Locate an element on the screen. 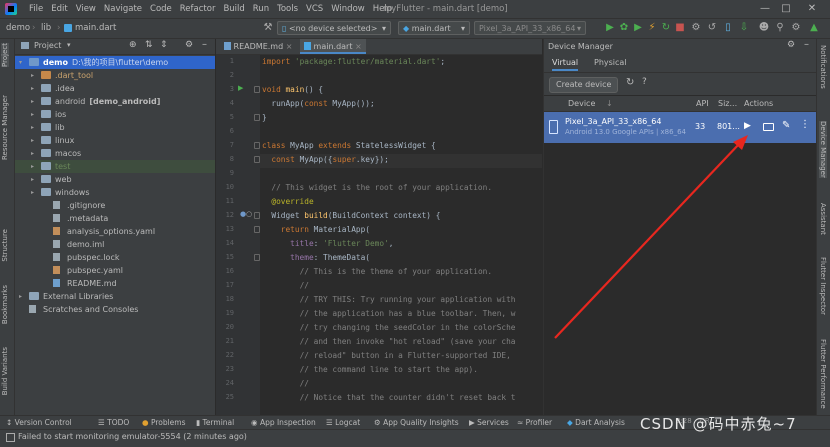 The width and height of the screenshot is (830, 447). code-line: } is located at coordinates (264, 117).